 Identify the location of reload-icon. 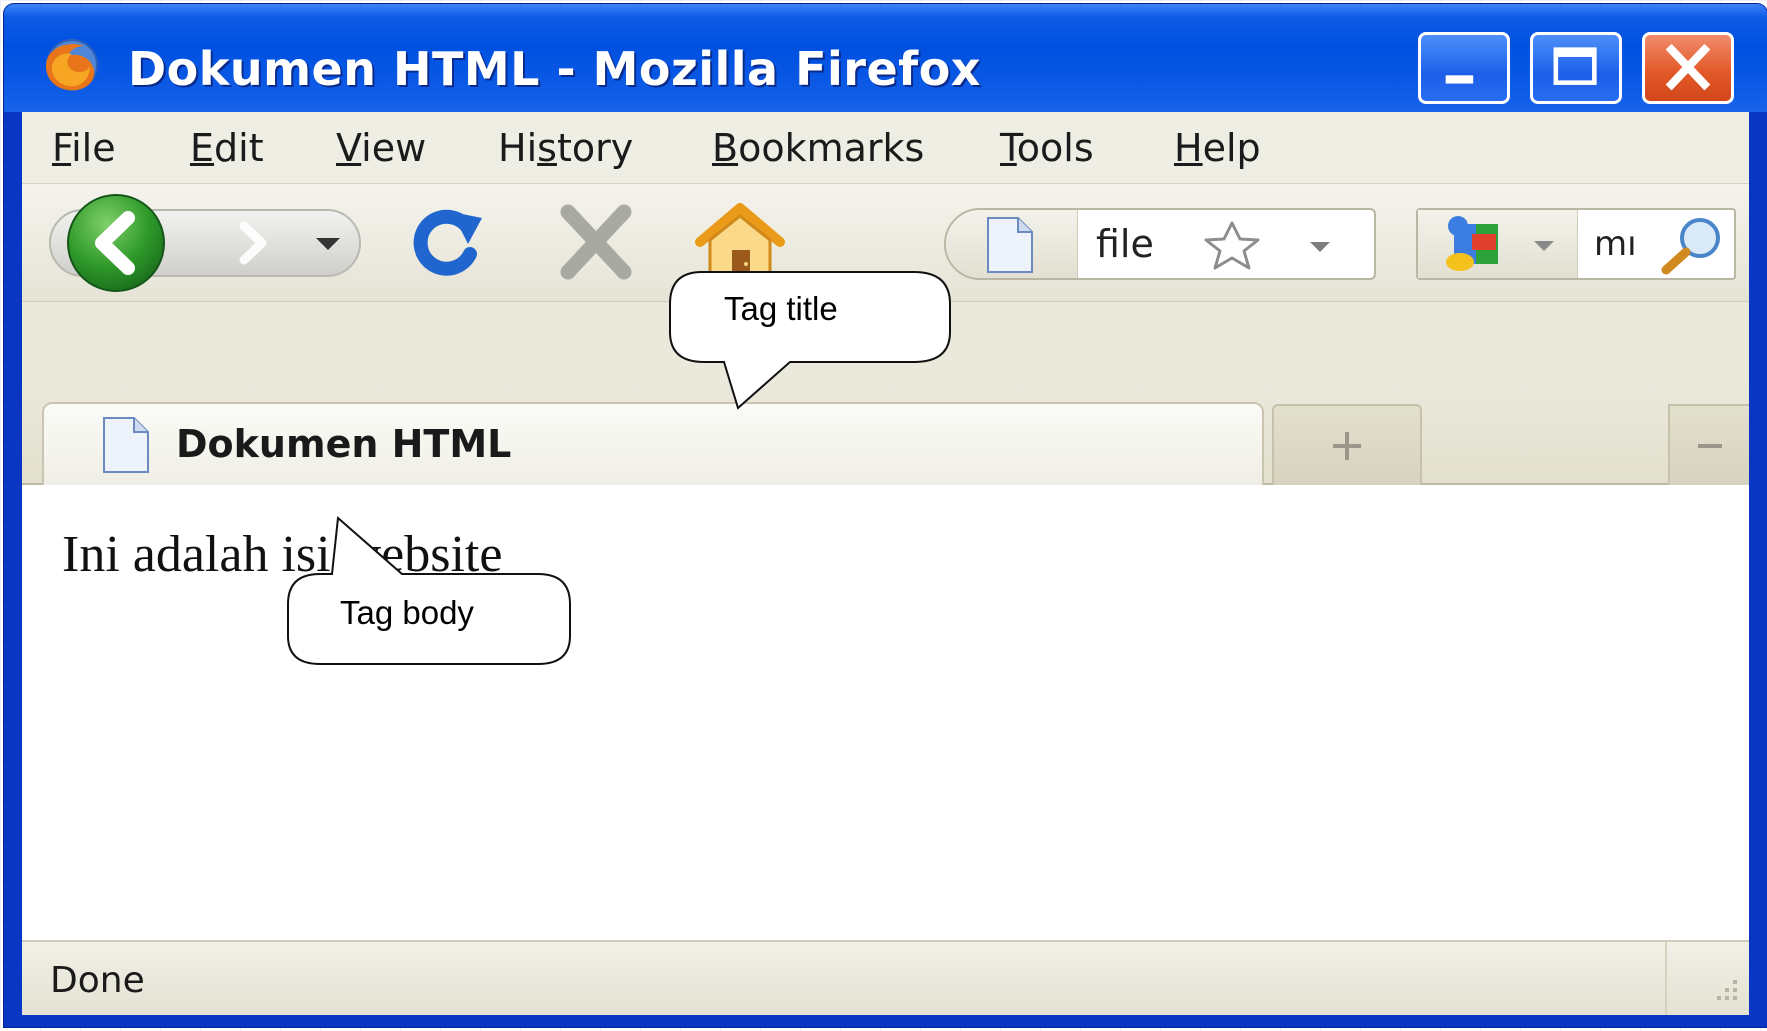
(448, 242).